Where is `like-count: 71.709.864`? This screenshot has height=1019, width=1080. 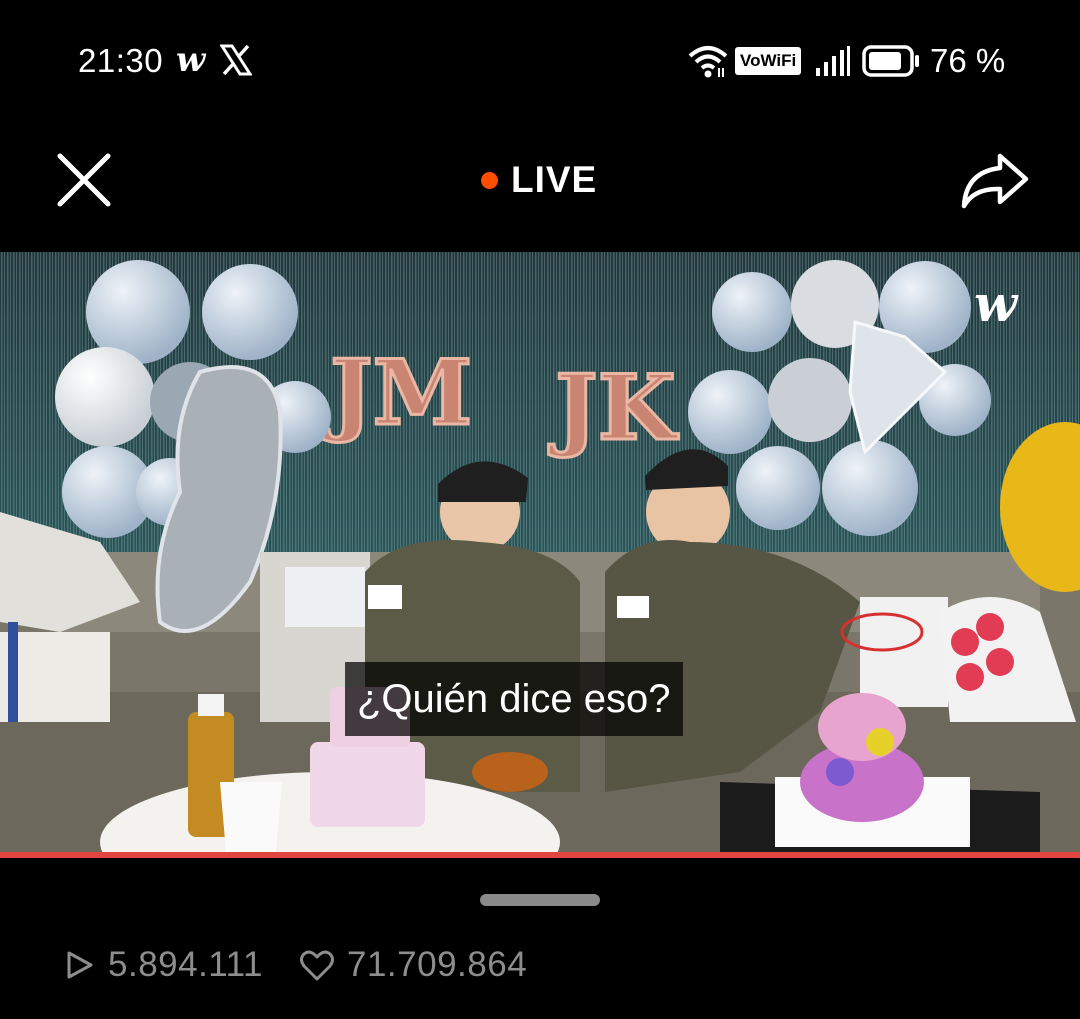
like-count: 71.709.864 is located at coordinates (437, 964).